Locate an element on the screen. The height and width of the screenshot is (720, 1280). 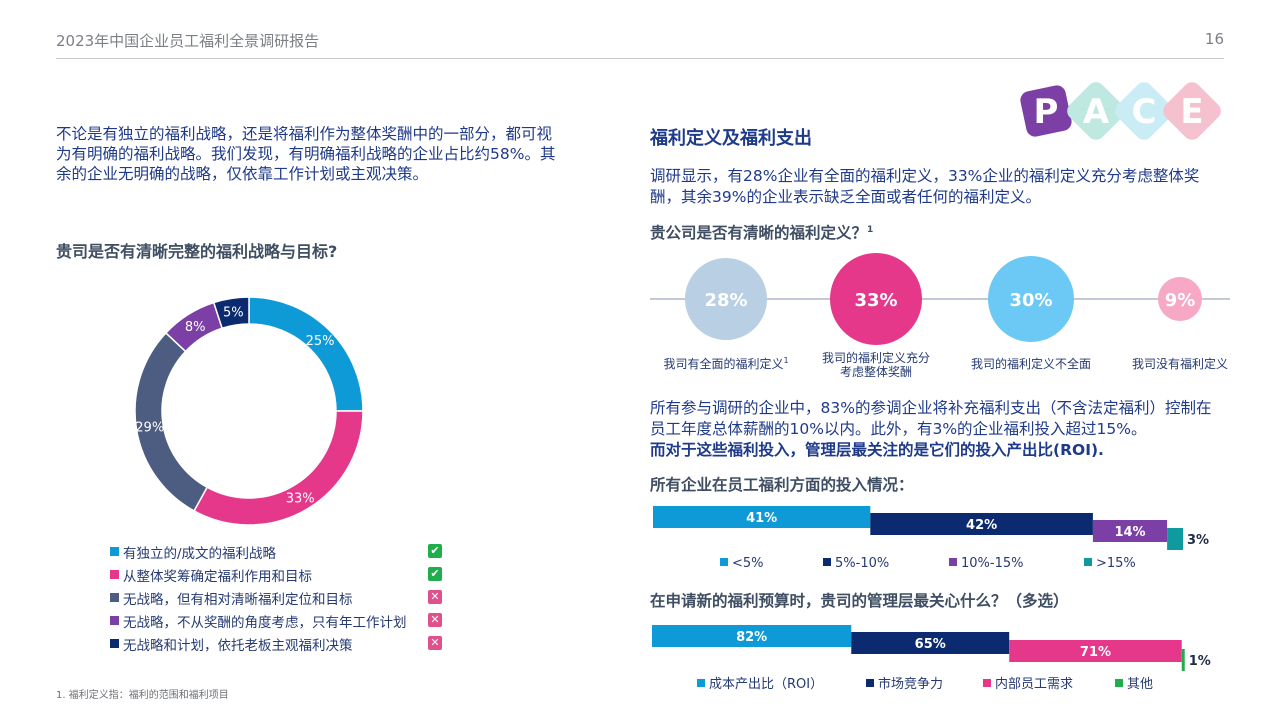
footnote: 1. 福利定义指：福利的范围和福利项目 is located at coordinates (142, 695).